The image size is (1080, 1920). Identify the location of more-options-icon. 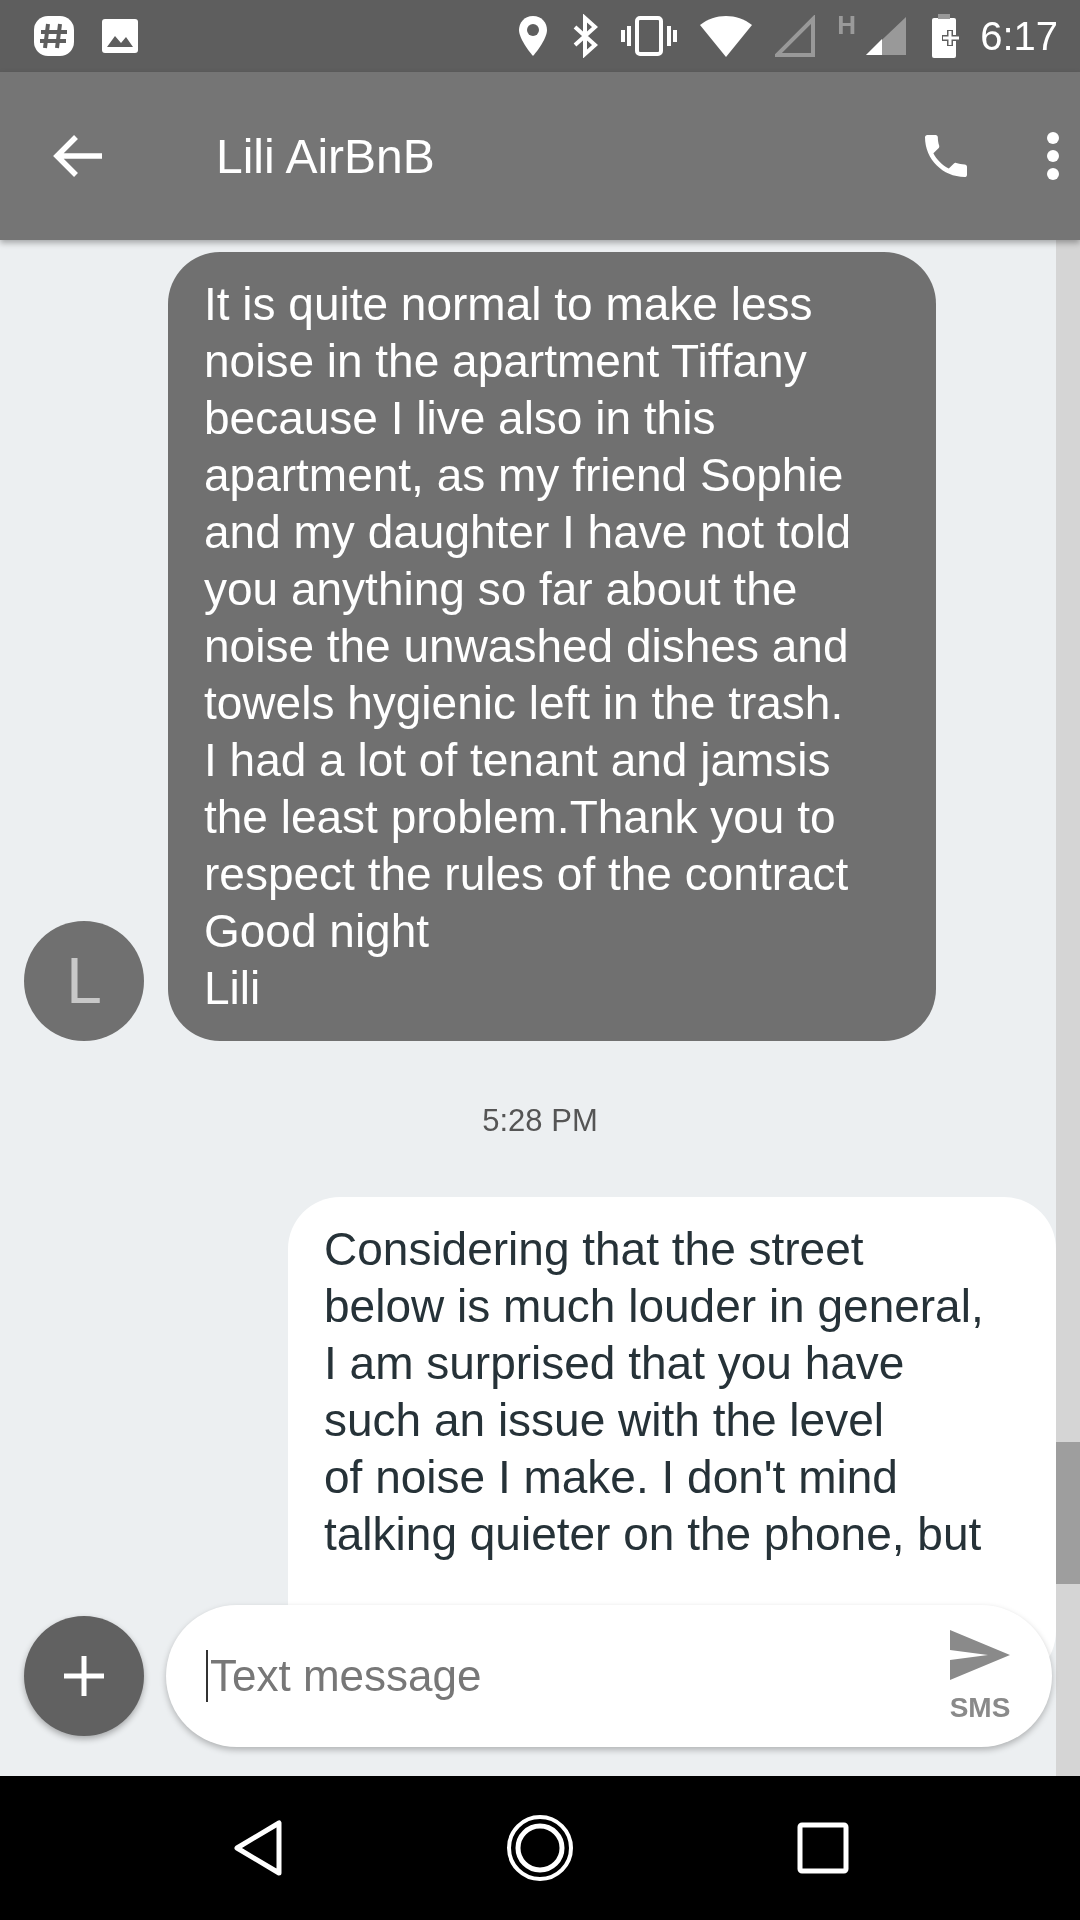
(1053, 156).